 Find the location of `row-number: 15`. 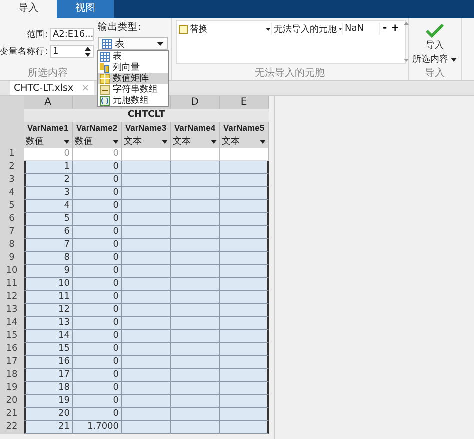

row-number: 15 is located at coordinates (12, 336).